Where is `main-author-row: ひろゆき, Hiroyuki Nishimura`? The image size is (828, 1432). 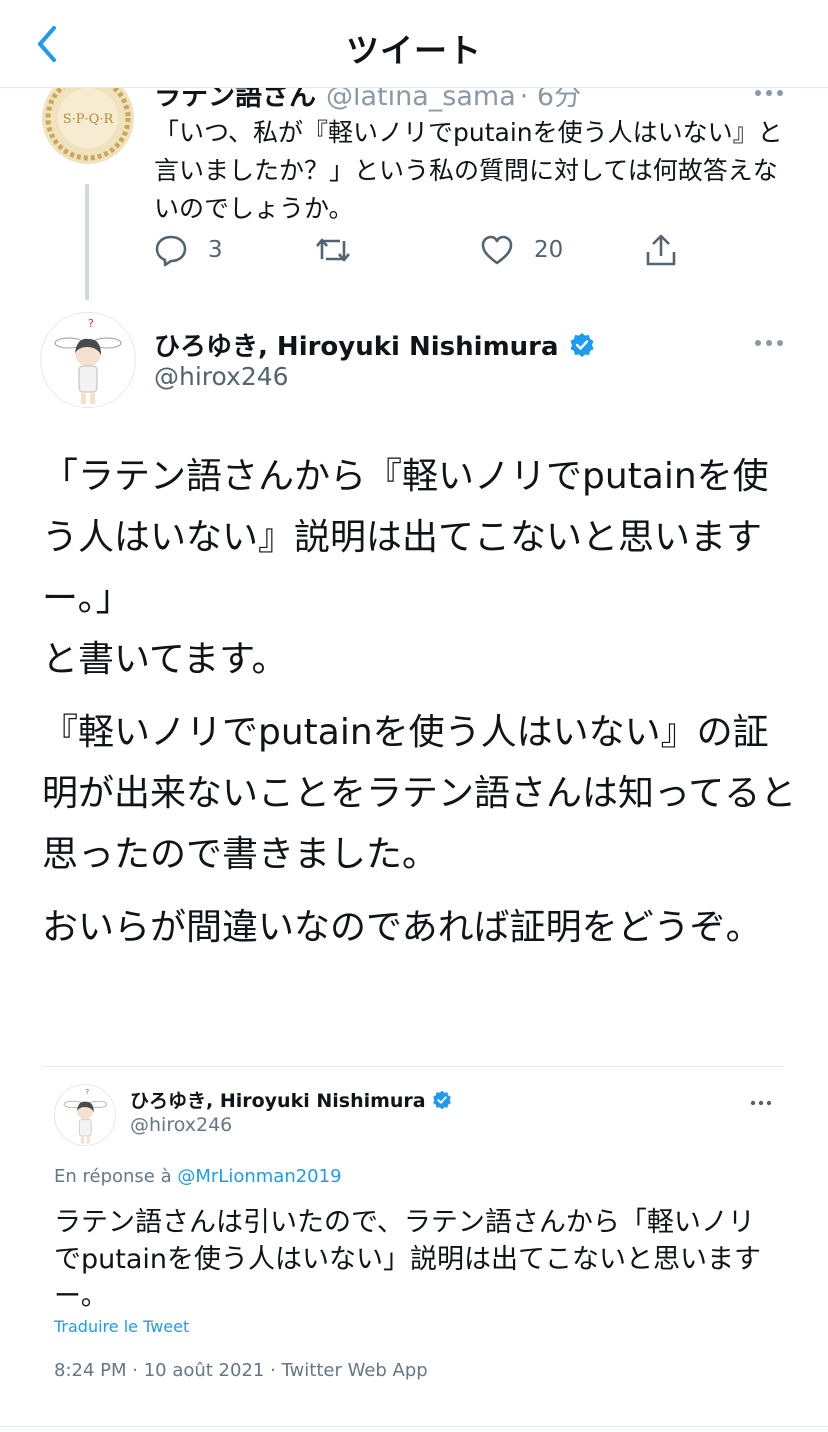
main-author-row: ひろゆき, Hiroyuki Nishimura is located at coordinates (374, 344).